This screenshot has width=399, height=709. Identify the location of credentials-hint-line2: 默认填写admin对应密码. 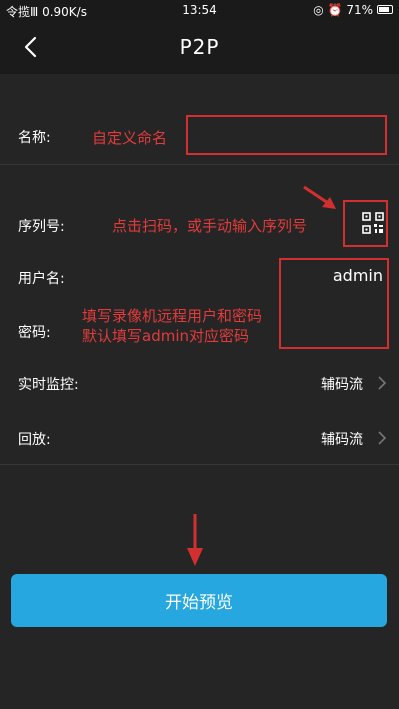
(166, 336).